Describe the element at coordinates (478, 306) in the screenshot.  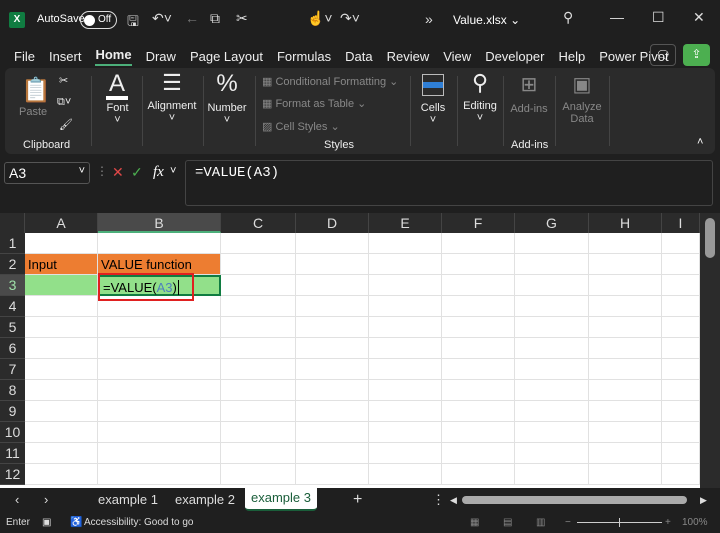
I see `cell-F4` at that location.